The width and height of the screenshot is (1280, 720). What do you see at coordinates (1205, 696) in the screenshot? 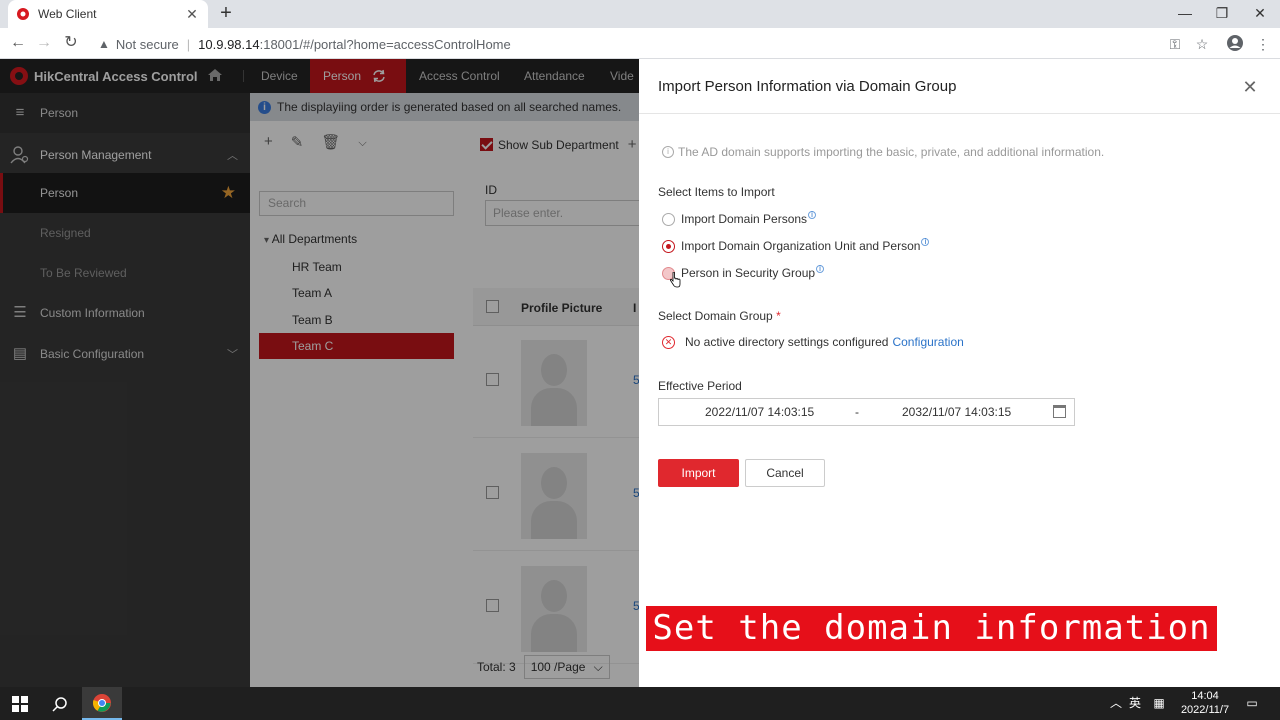
I see `clock-time: 14:04` at bounding box center [1205, 696].